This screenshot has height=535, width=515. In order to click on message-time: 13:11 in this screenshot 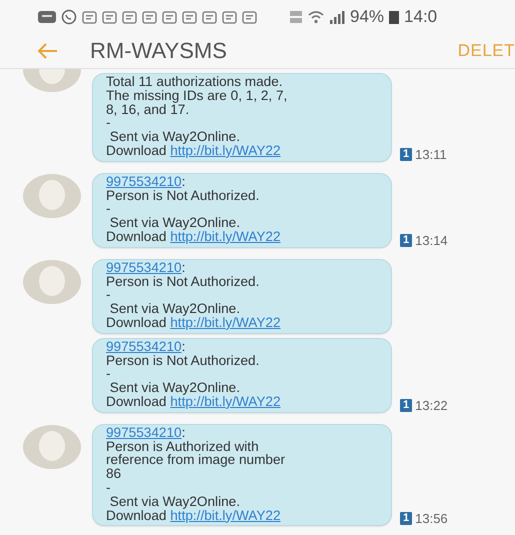, I will do `click(431, 154)`.